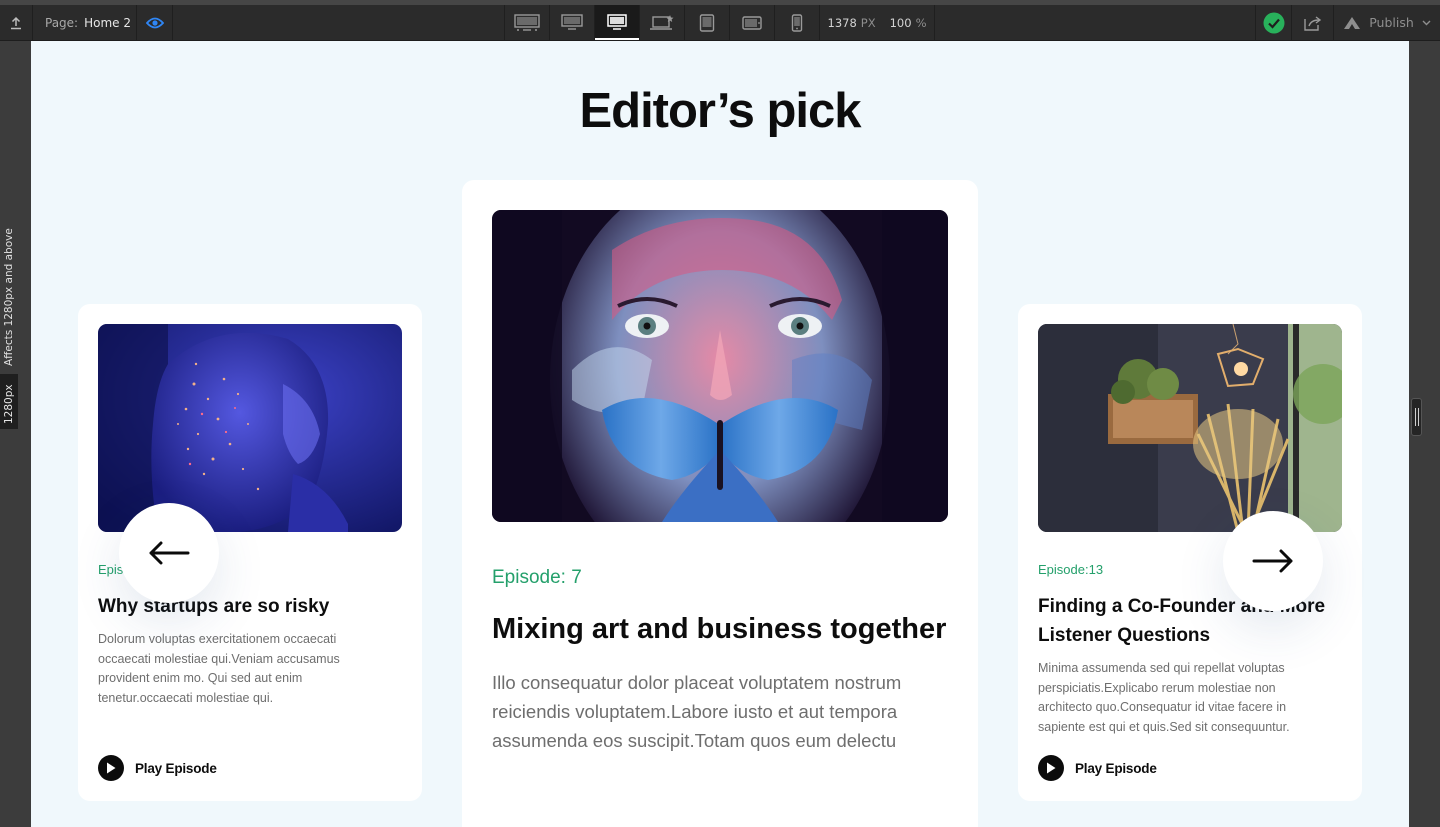  I want to click on page-label: Page:, so click(62, 22).